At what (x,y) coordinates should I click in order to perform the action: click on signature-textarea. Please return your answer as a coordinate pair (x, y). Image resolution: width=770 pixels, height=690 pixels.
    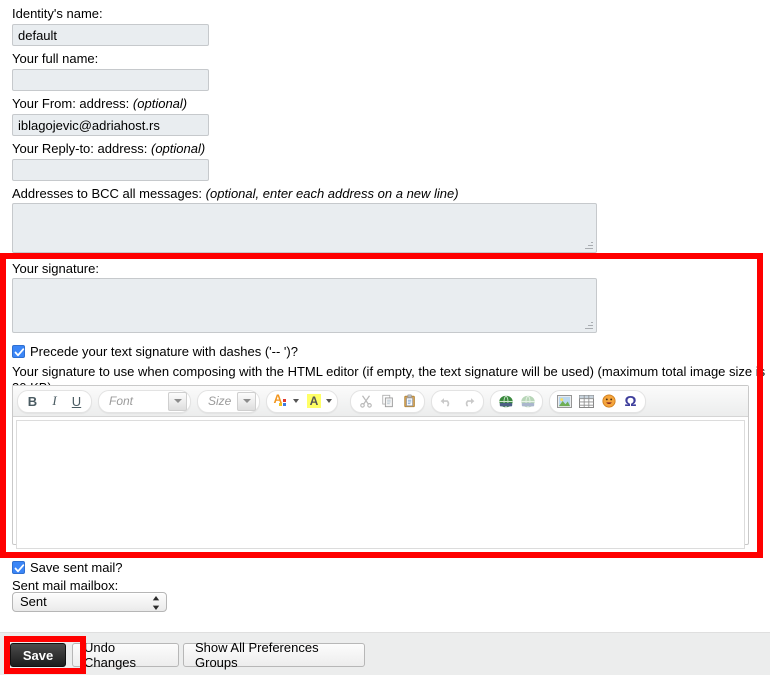
    Looking at the image, I should click on (304, 305).